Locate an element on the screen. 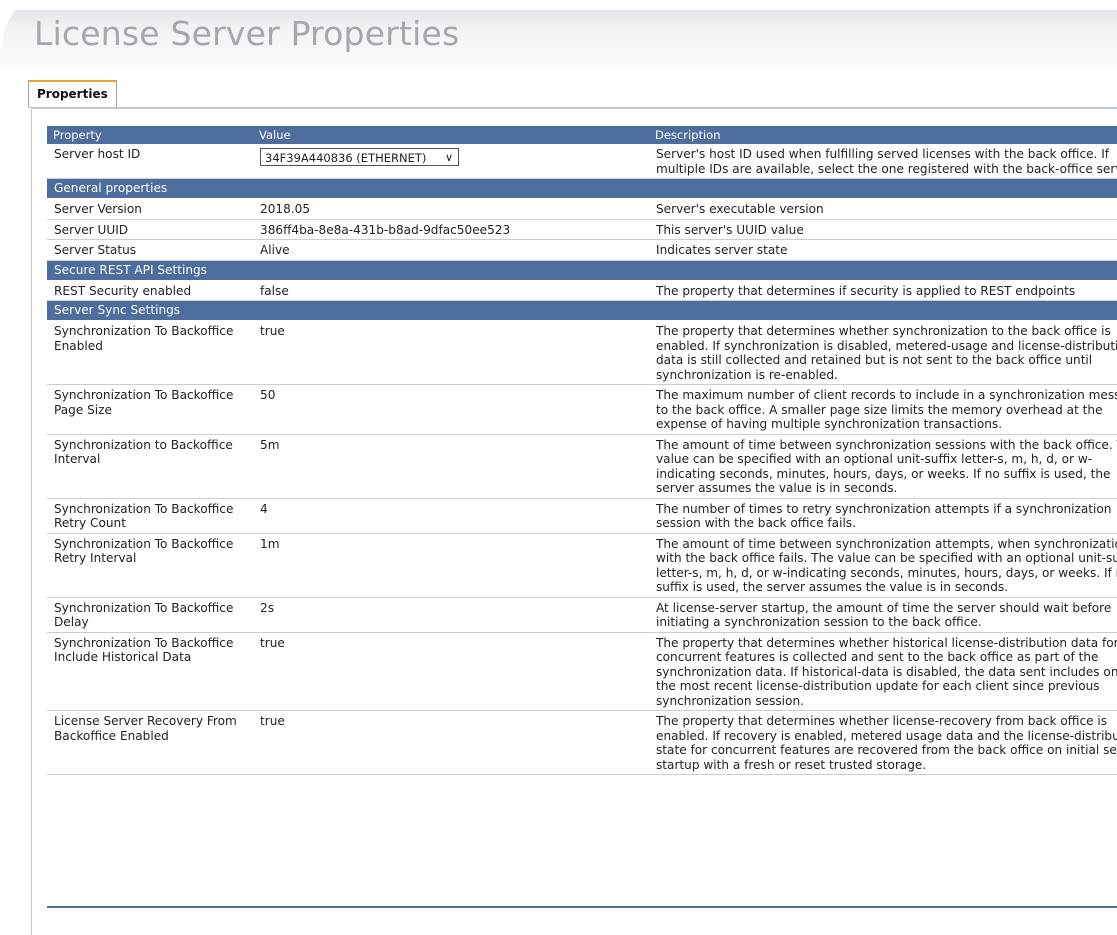  property-value: 5m is located at coordinates (451, 466).